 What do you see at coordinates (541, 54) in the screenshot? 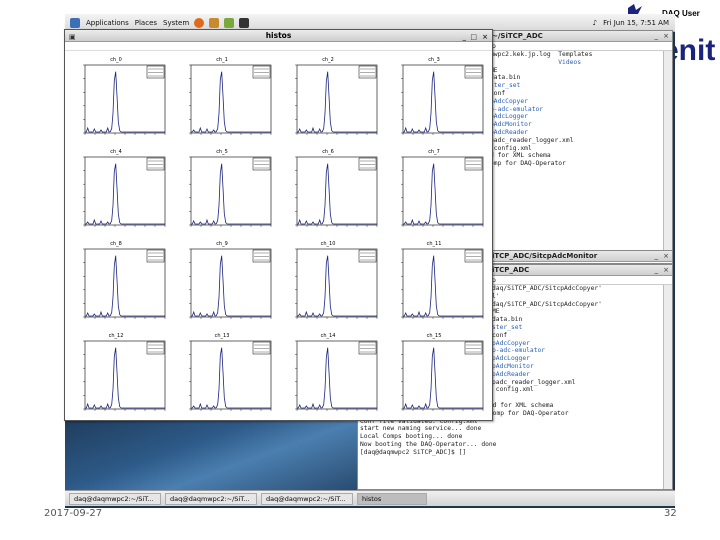
I see `terminal-line: mwpc2.kek.jp.log Templates` at bounding box center [541, 54].